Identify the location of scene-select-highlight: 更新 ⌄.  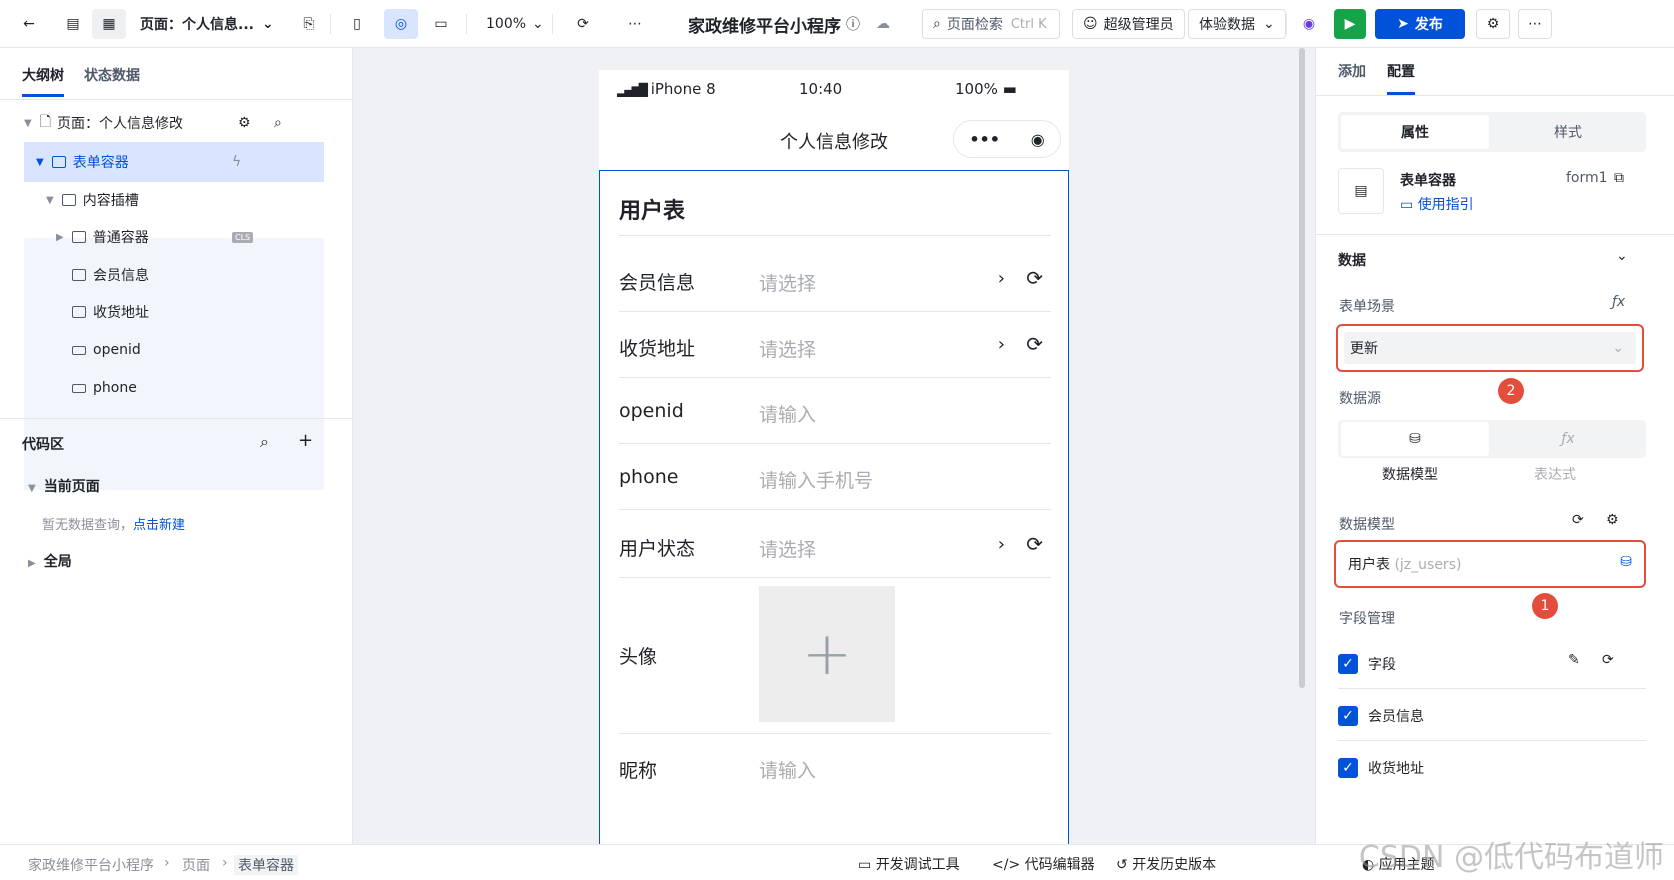
(1490, 348).